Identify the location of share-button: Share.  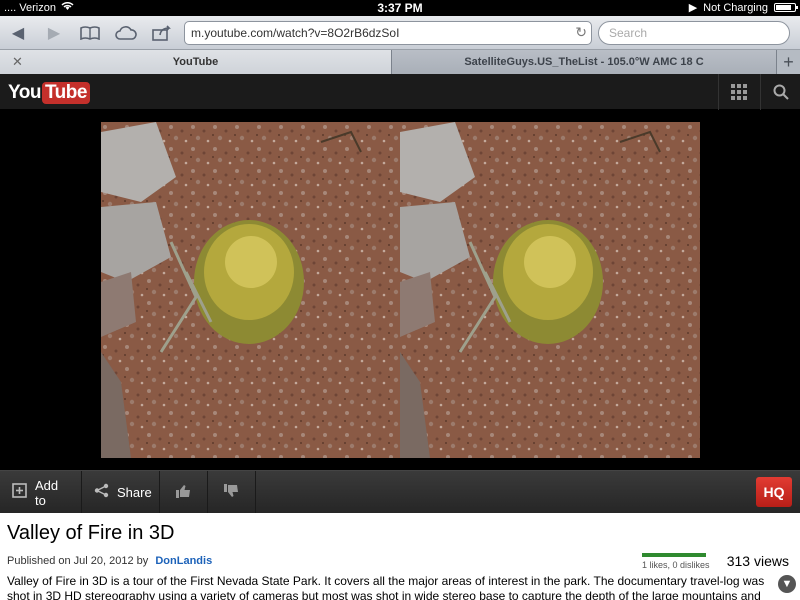
(121, 492).